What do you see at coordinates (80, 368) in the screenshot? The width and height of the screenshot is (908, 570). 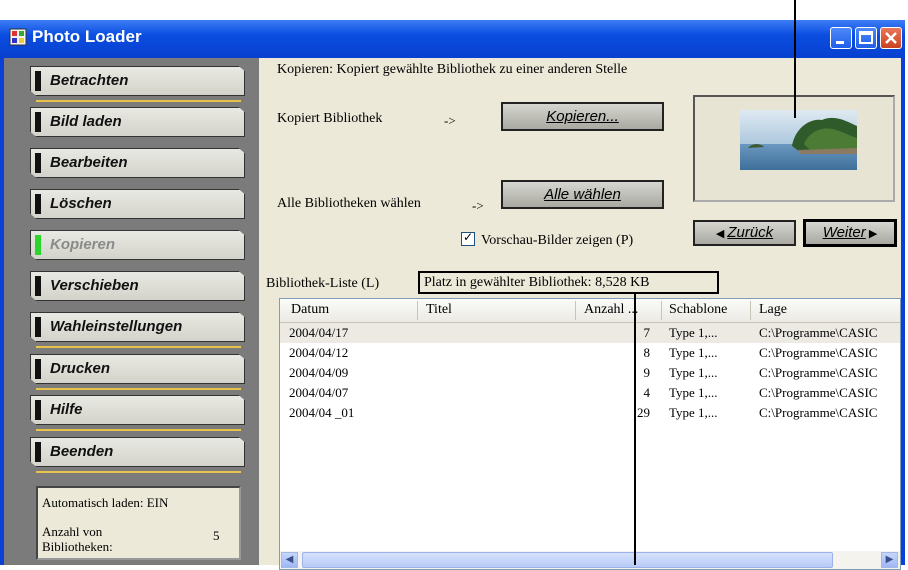 I see `nav-label: Drucken` at bounding box center [80, 368].